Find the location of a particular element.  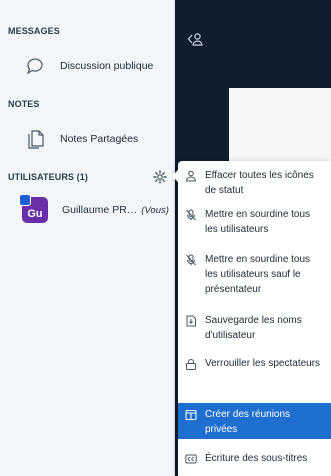

menu-item-label: Écriture des sous-titres is located at coordinates (256, 458).